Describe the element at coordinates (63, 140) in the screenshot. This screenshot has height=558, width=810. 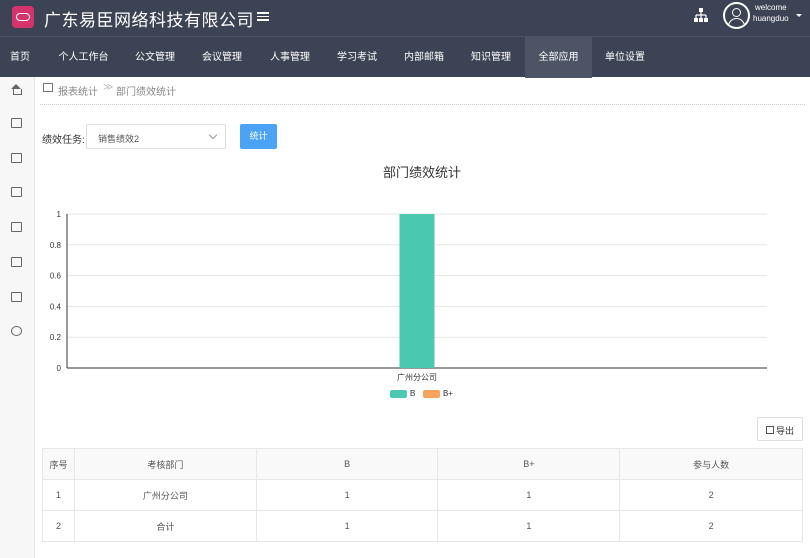
I see `task-label: 绩效任务:` at that location.